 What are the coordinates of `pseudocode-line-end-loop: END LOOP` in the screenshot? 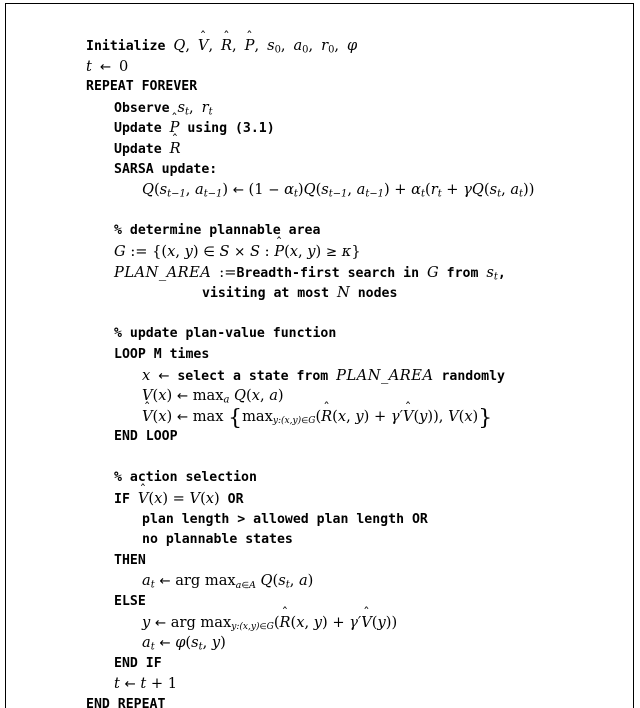 It's located at (146, 437).